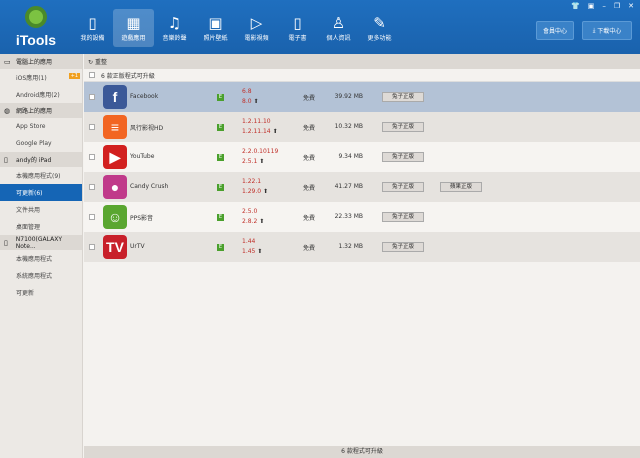 The image size is (640, 458). What do you see at coordinates (137, 246) in the screenshot?
I see `app-name: UrTV` at bounding box center [137, 246].